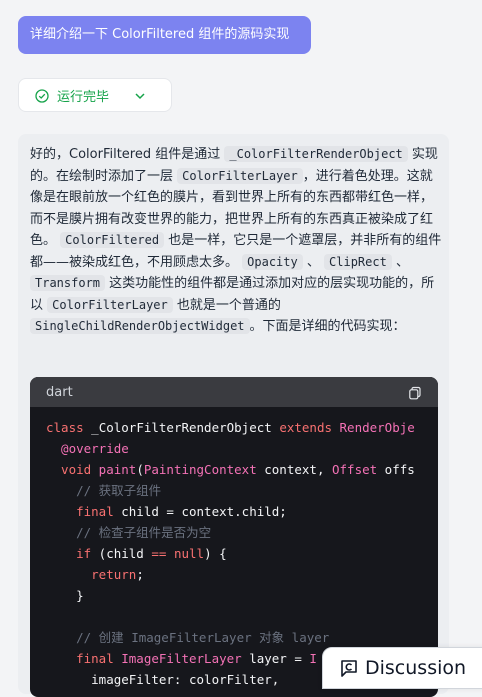 The width and height of the screenshot is (482, 697). What do you see at coordinates (272, 261) in the screenshot?
I see `inline-code: Opacity` at bounding box center [272, 261].